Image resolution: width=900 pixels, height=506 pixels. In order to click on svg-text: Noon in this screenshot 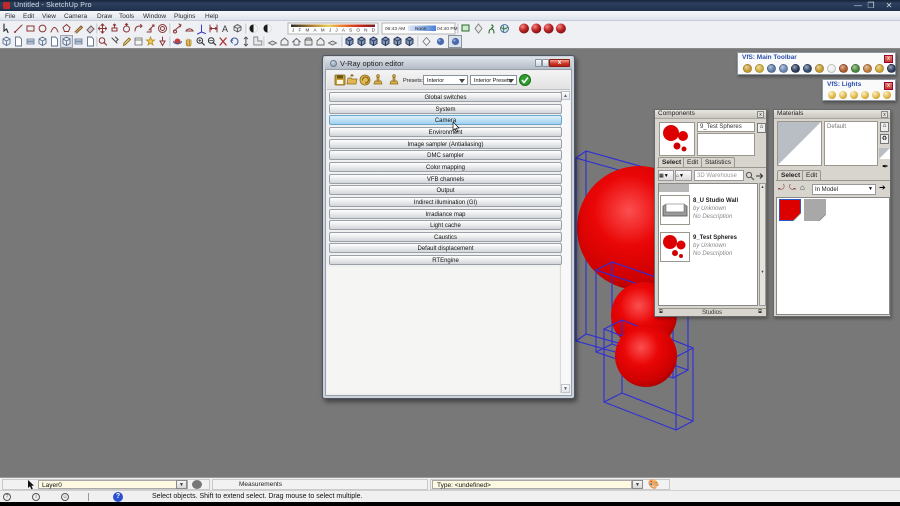, I will do `click(421, 29)`.